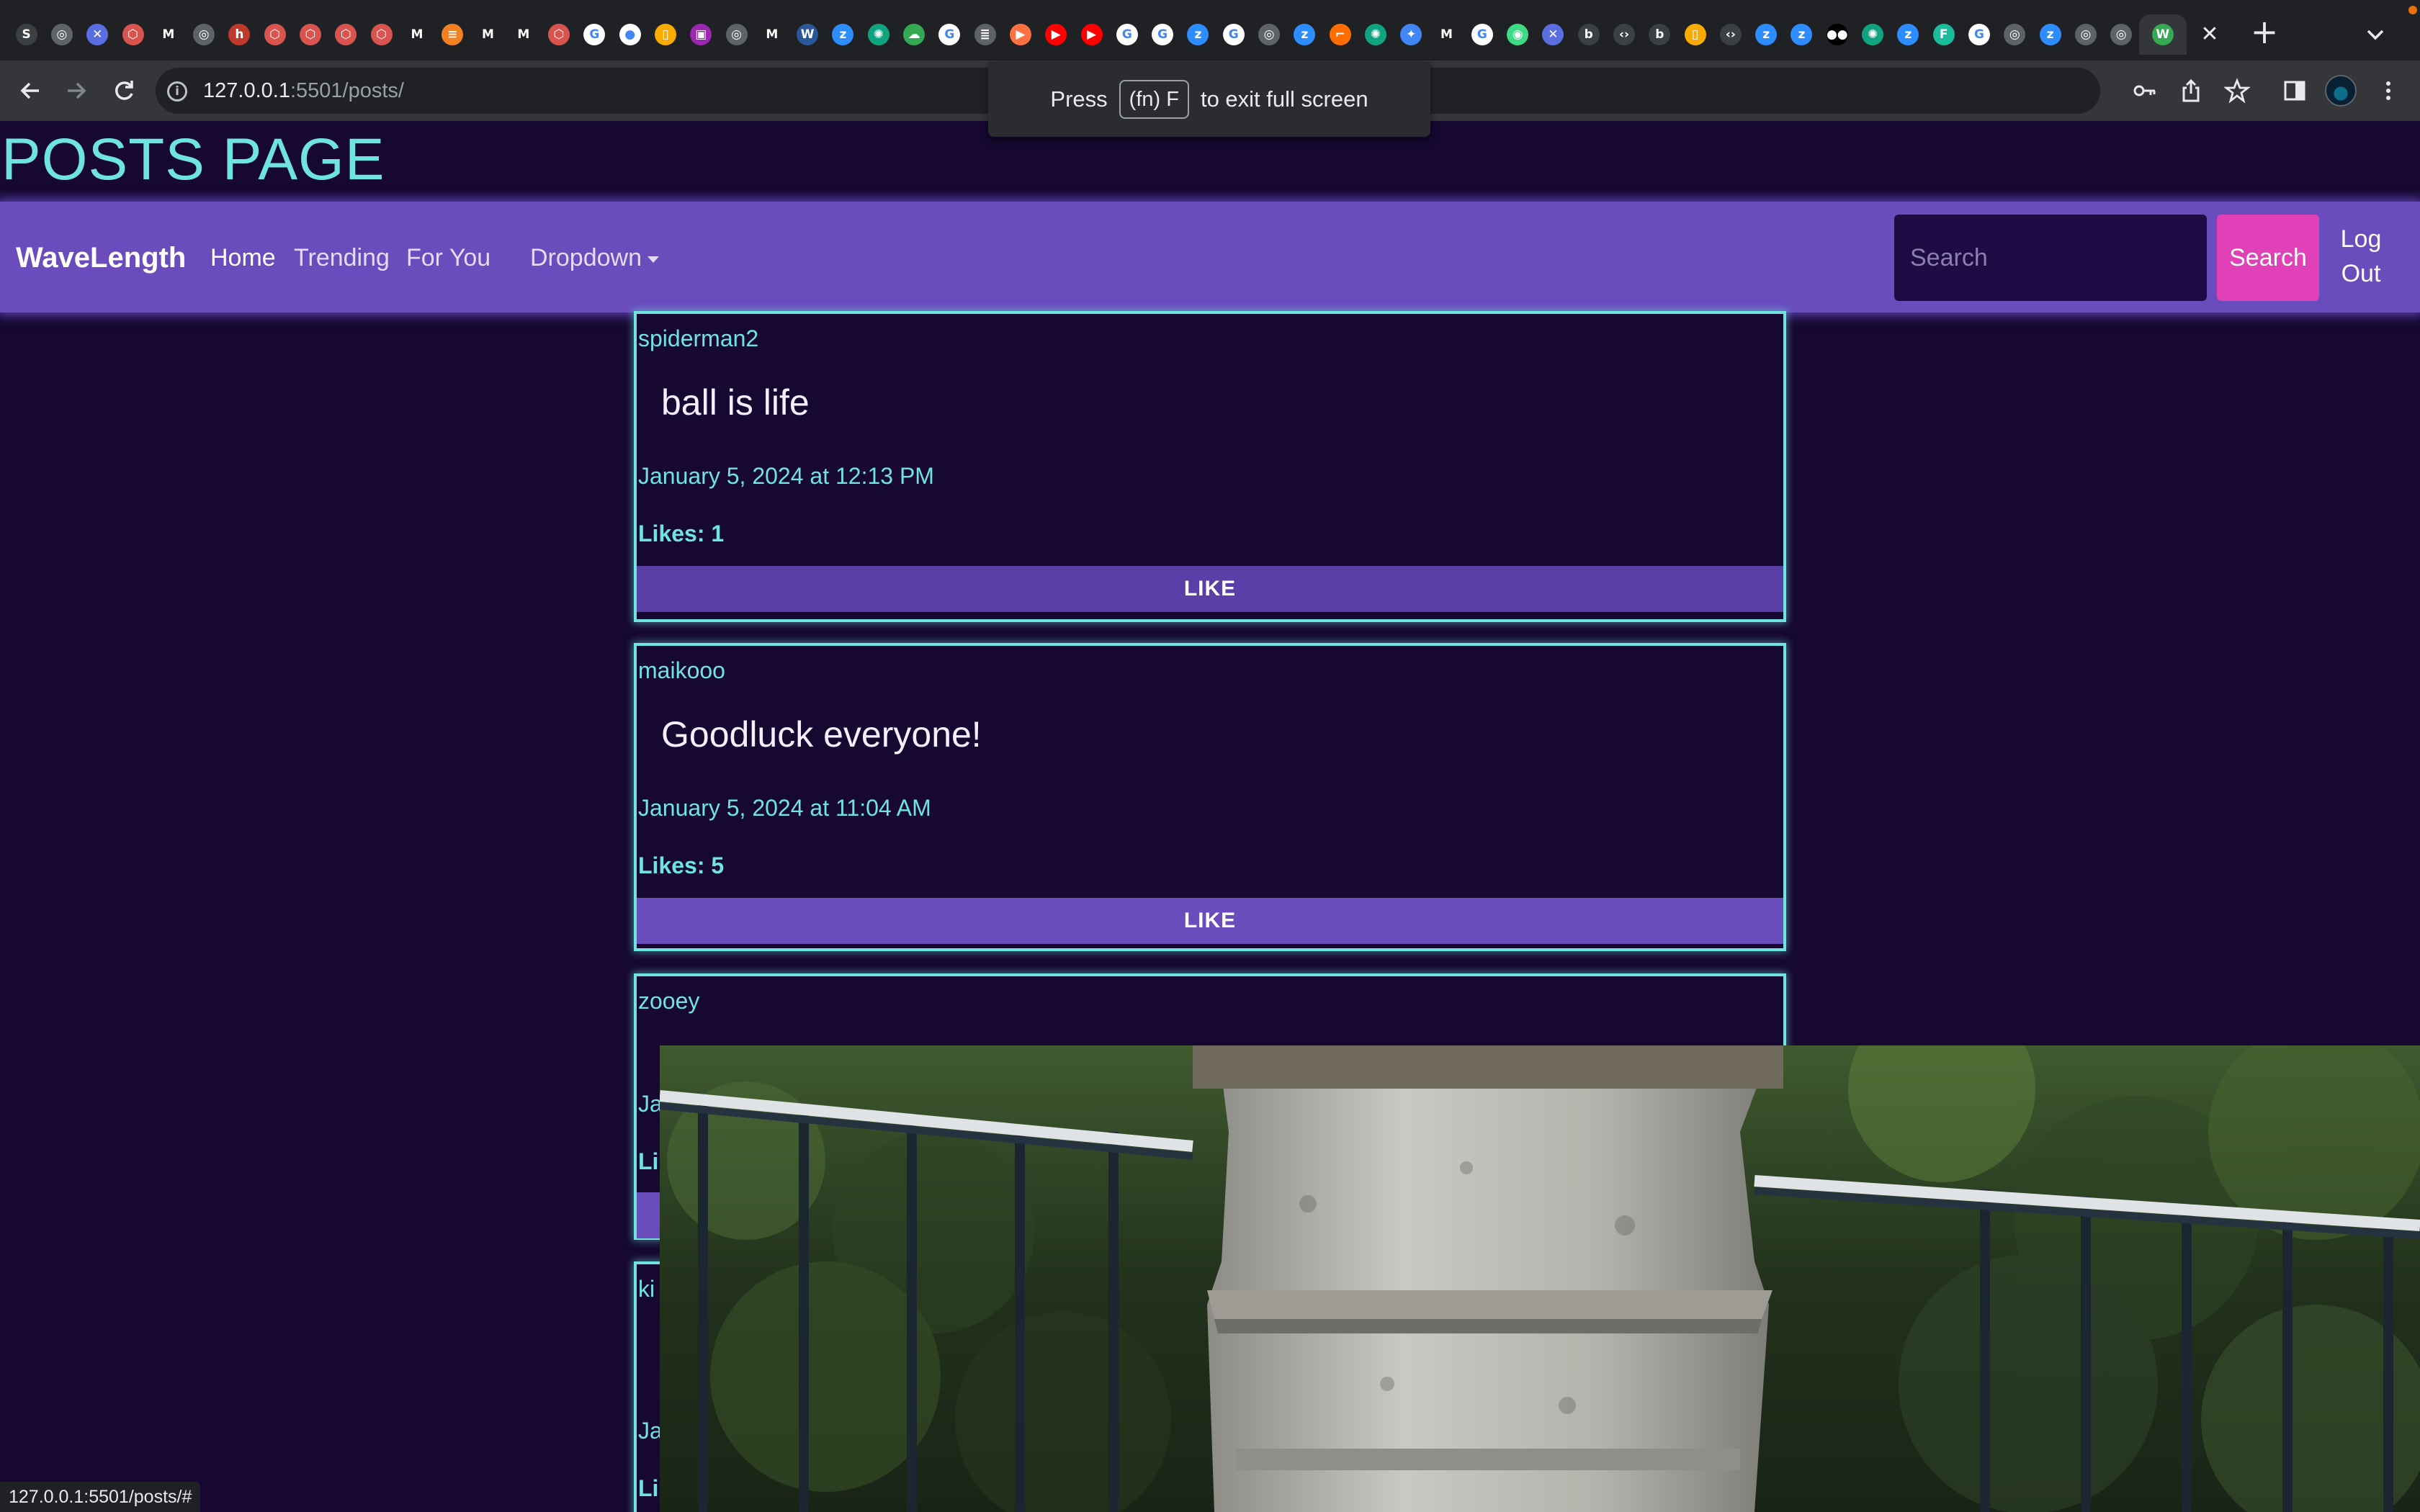  What do you see at coordinates (2388, 90) in the screenshot?
I see `browser-menu-button` at bounding box center [2388, 90].